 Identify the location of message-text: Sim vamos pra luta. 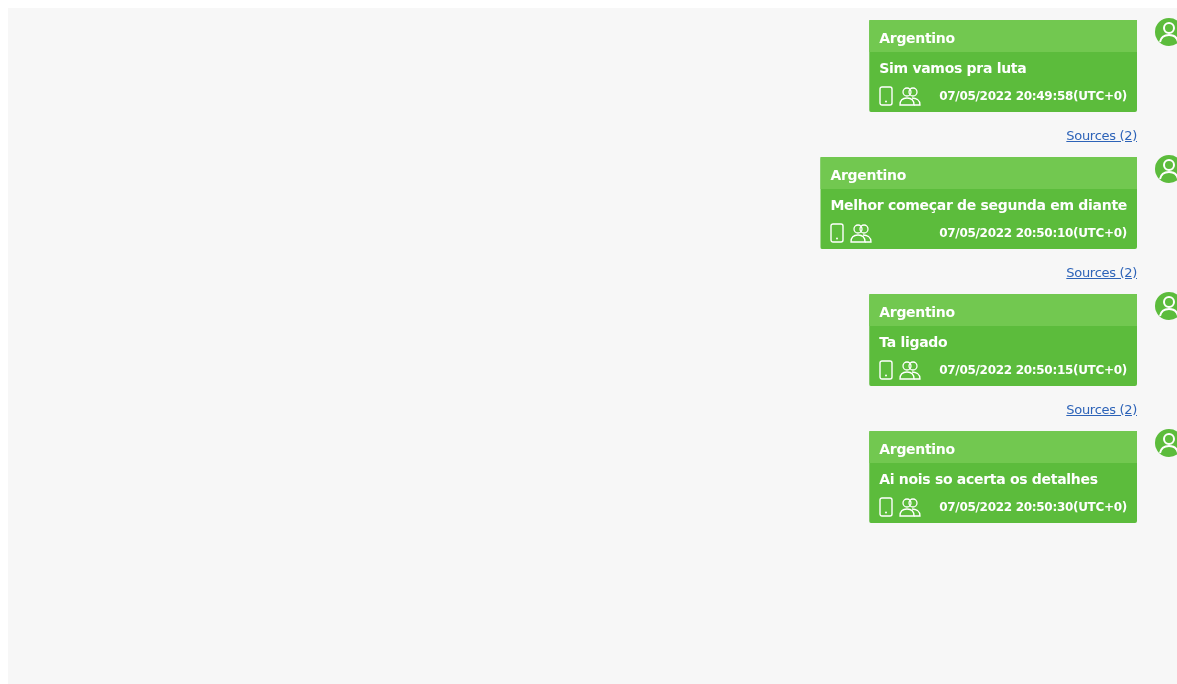
(953, 68).